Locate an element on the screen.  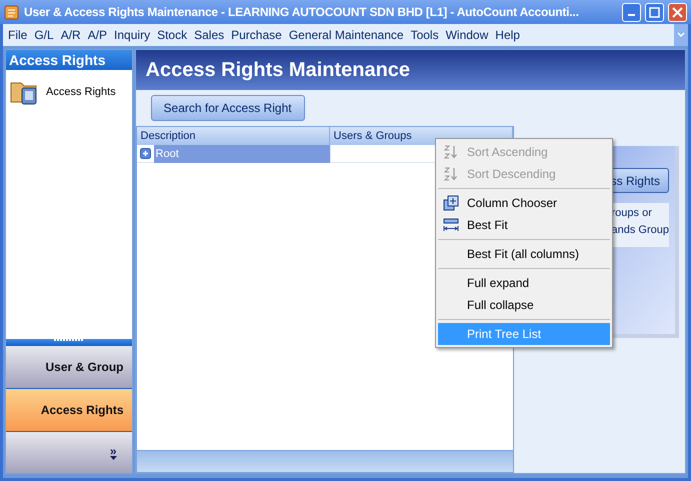
caret-icon is located at coordinates (113, 458).